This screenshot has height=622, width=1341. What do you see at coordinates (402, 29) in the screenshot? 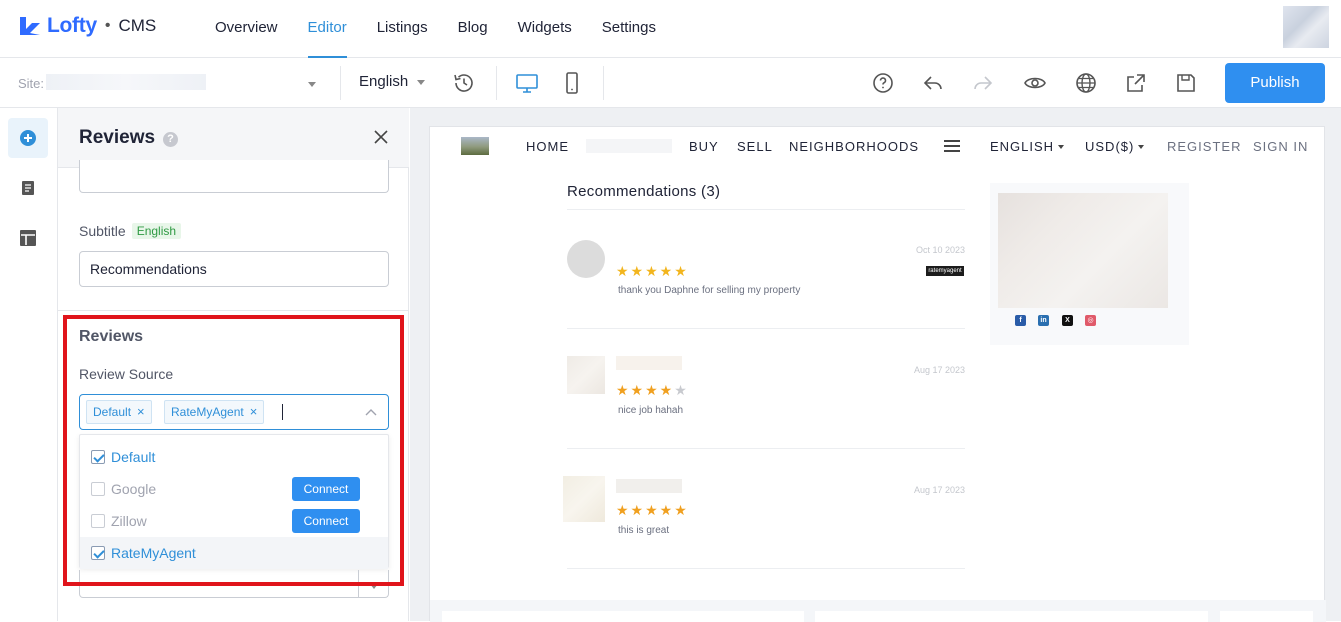
I see `nav-listings: Listings` at bounding box center [402, 29].